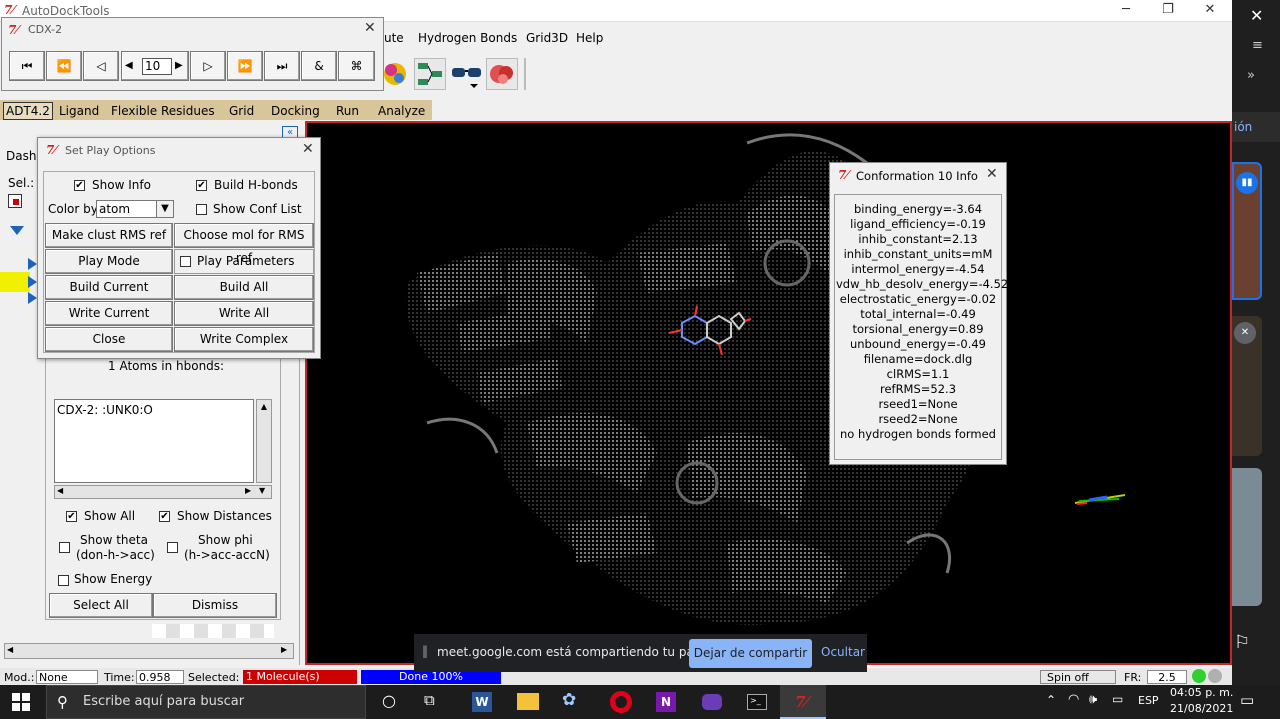  Describe the element at coordinates (425, 651) in the screenshot. I see `drag-handle-icon: ‖` at that location.